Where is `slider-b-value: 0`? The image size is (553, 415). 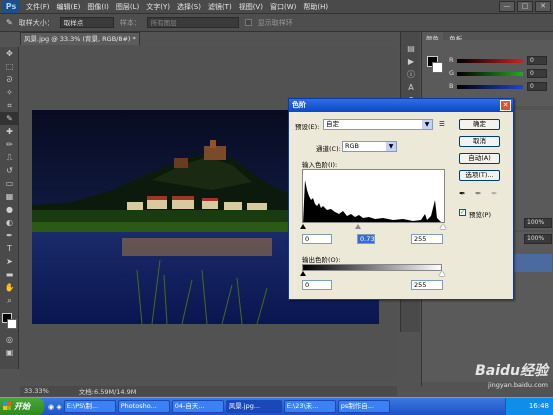
slider-b-value: 0 is located at coordinates (537, 86).